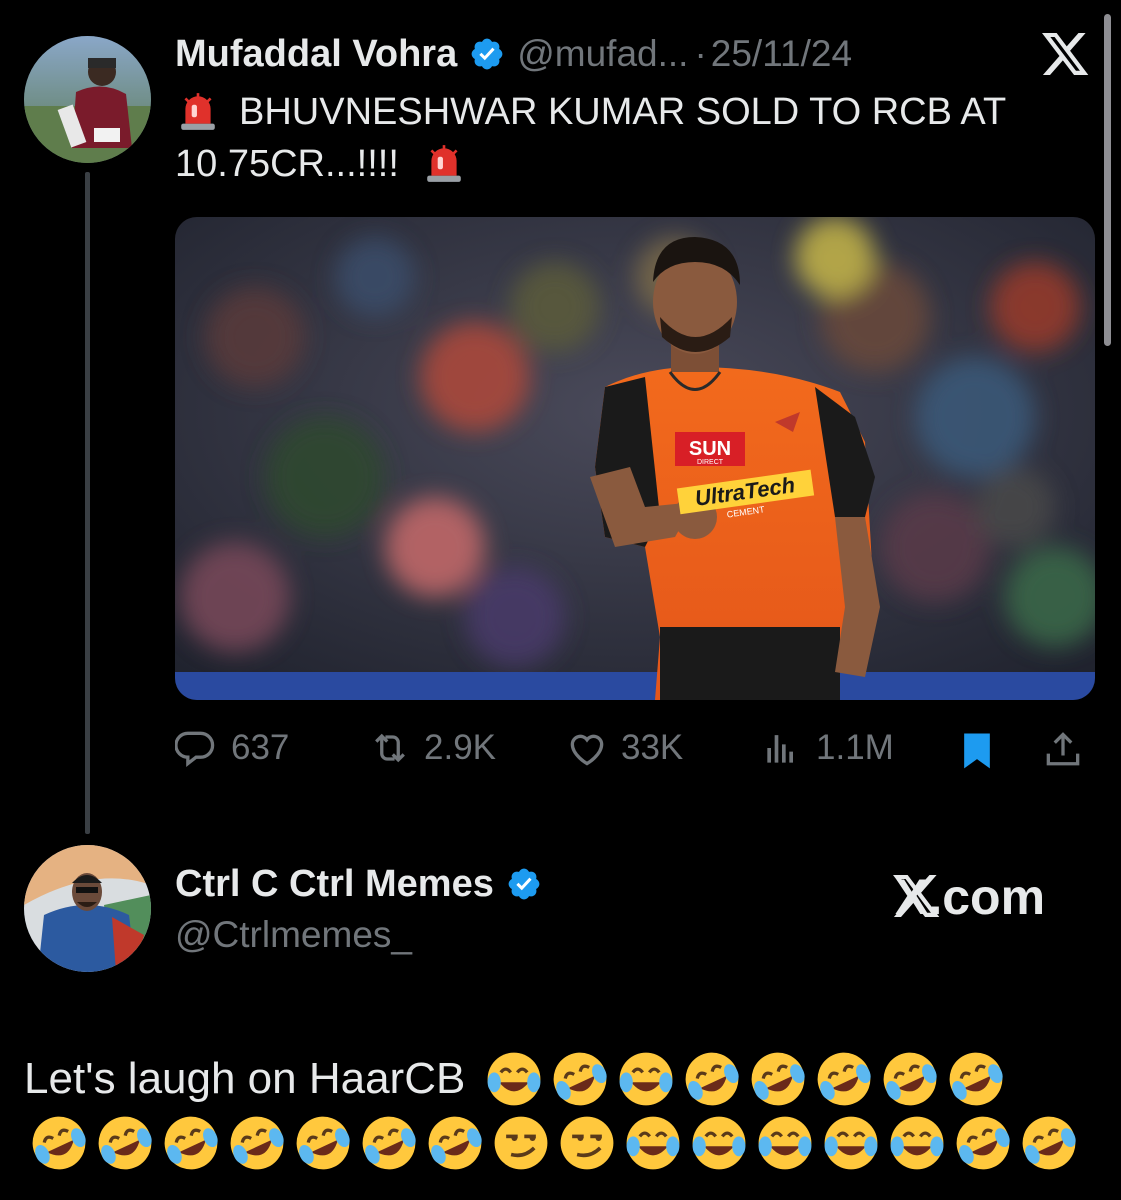 Image resolution: width=1121 pixels, height=1200 pixels. I want to click on tweet-date: 25/11/24, so click(781, 54).